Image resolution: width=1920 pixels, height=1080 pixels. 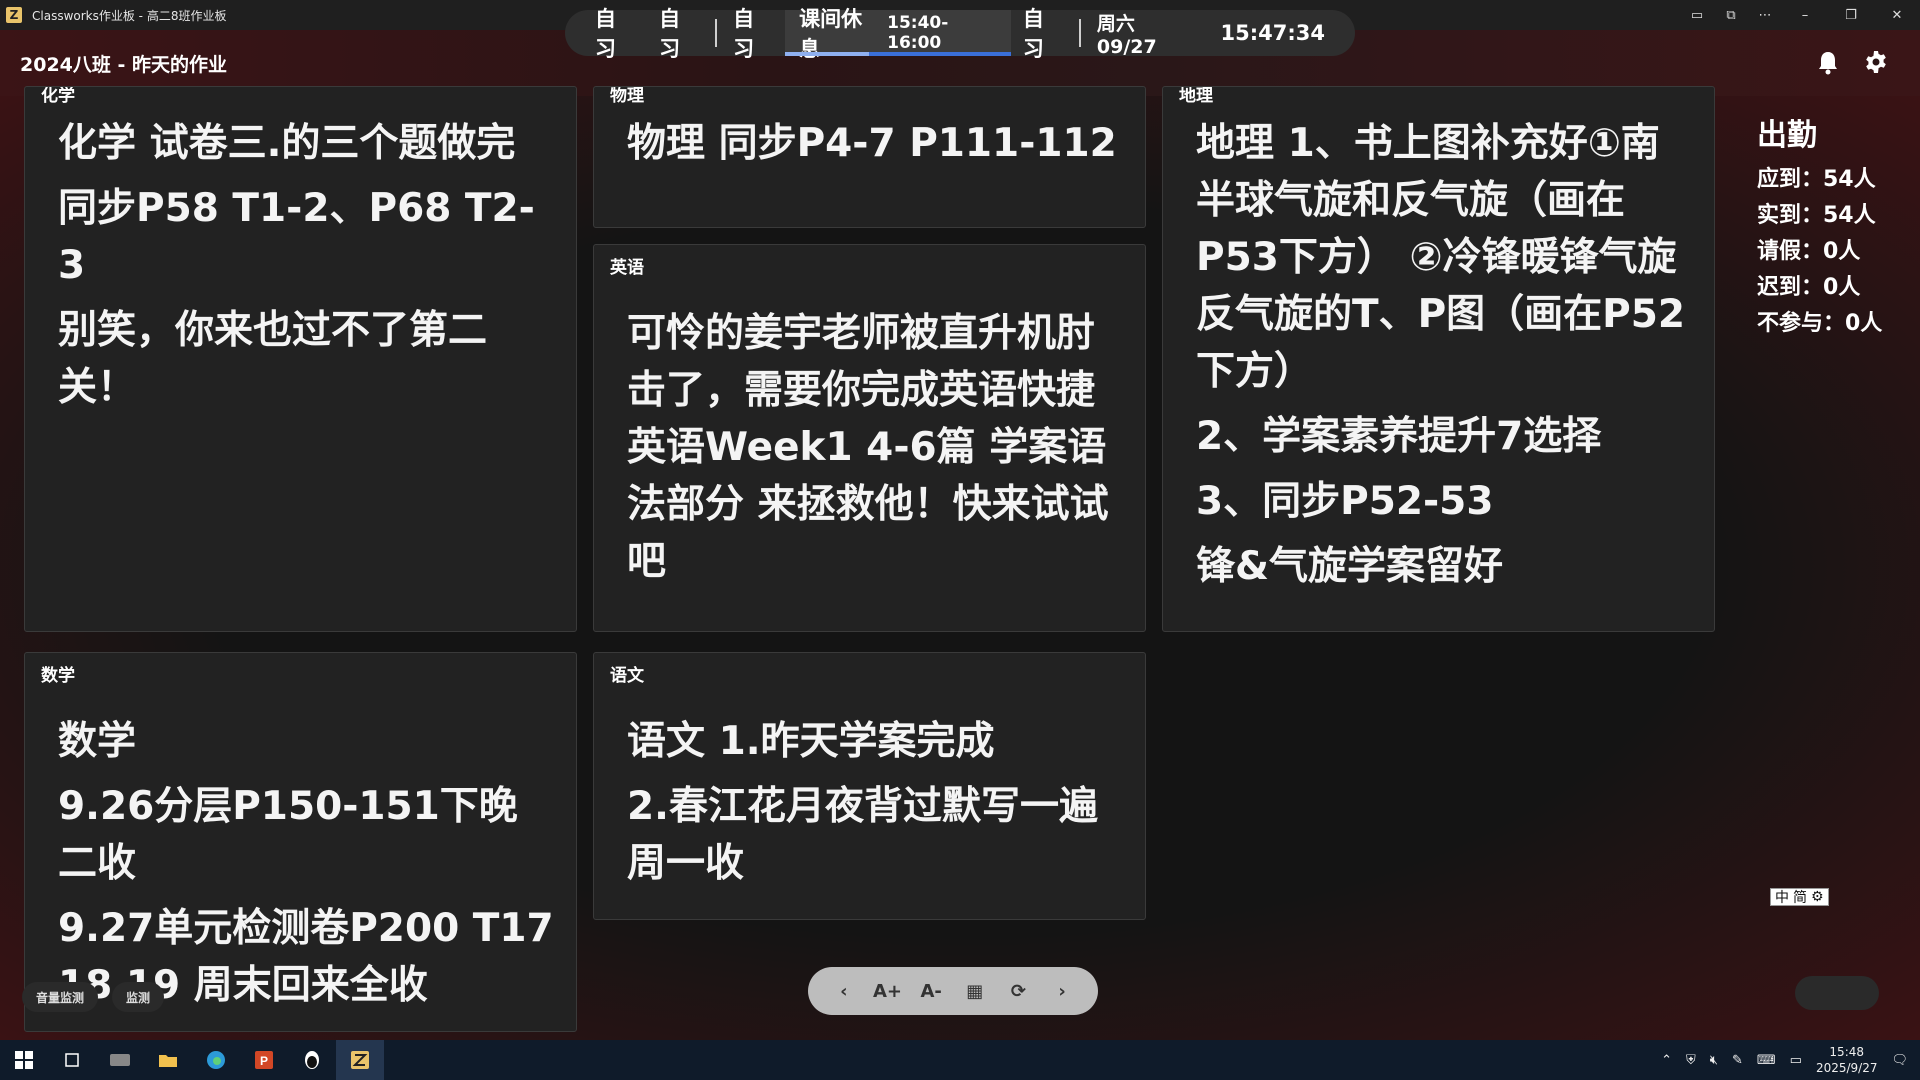 I want to click on task-view-icon, so click(x=72, y=1060).